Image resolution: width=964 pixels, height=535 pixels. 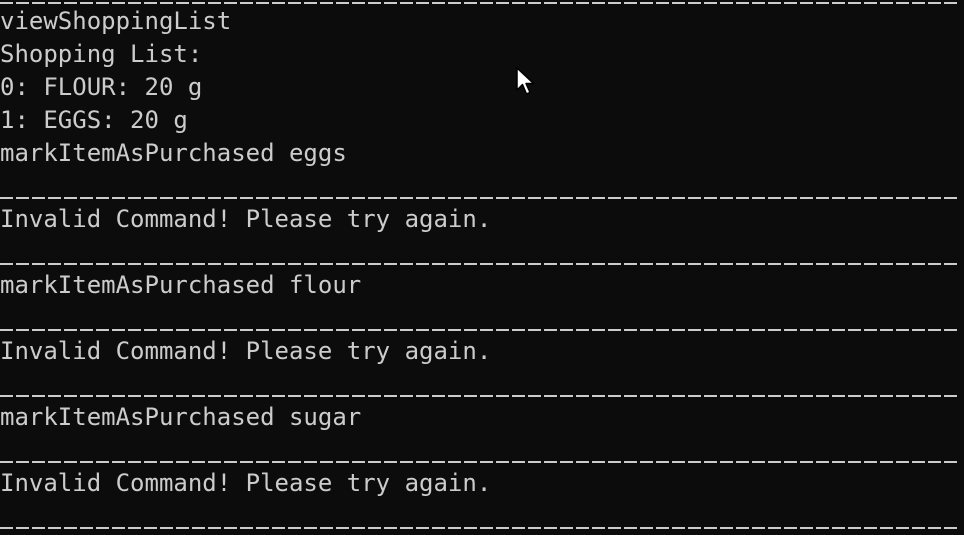 What do you see at coordinates (94, 120) in the screenshot?
I see `output-line: 1: EGGS: 20 g` at bounding box center [94, 120].